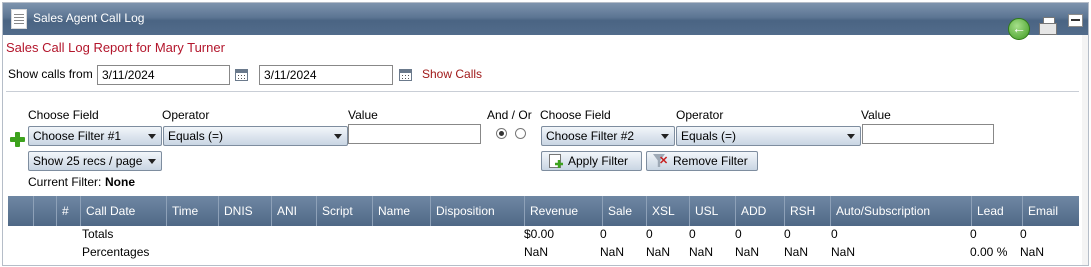  I want to click on minimize-button, so click(1075, 20).